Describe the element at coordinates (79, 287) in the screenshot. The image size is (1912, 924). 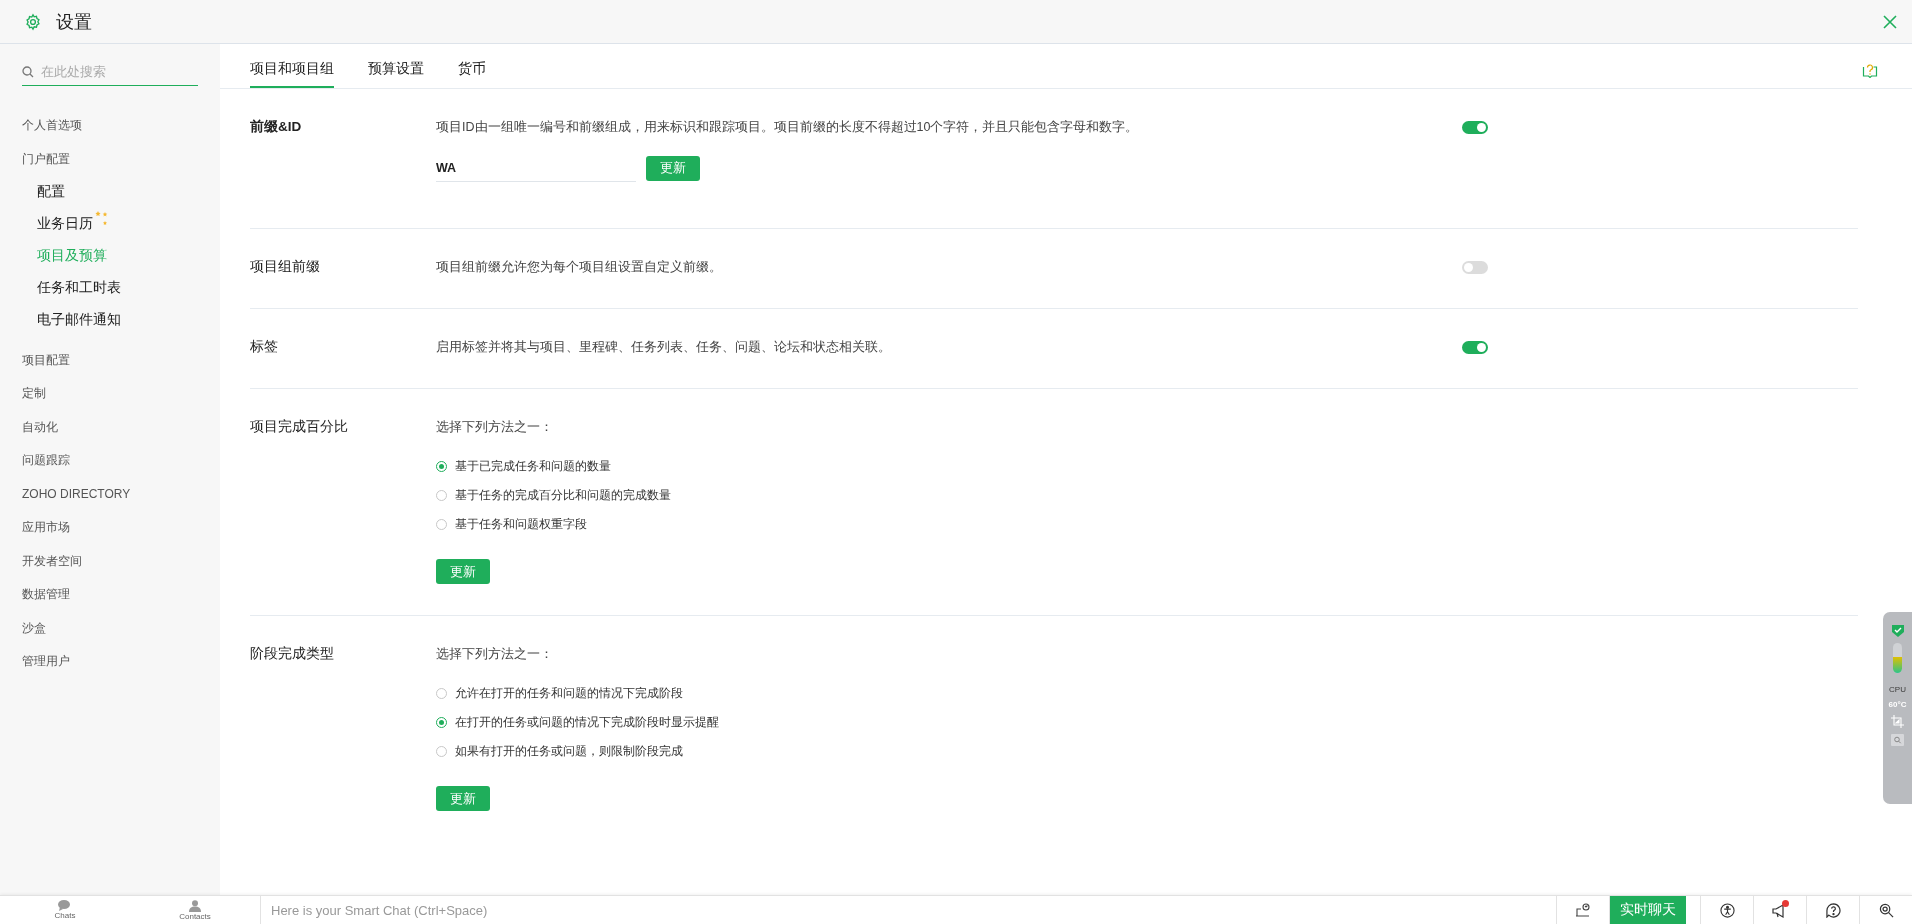
I see `sidebar-subitem: 任务和工时表` at that location.